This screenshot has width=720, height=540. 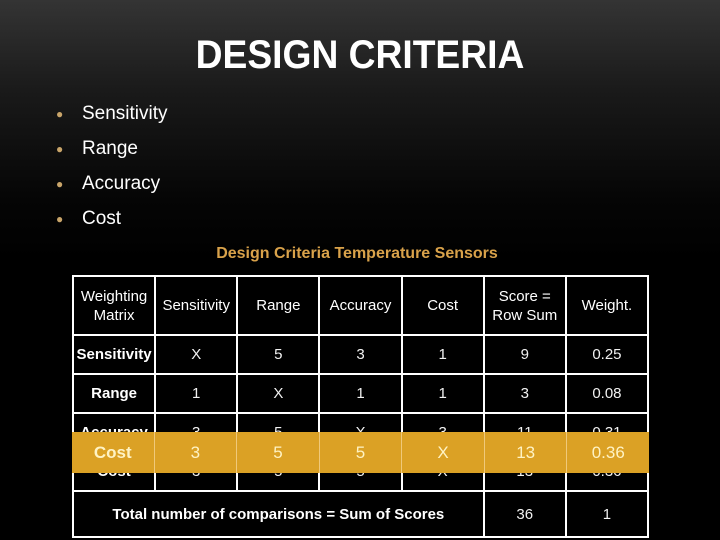 What do you see at coordinates (524, 514) in the screenshot?
I see `total-score: 36` at bounding box center [524, 514].